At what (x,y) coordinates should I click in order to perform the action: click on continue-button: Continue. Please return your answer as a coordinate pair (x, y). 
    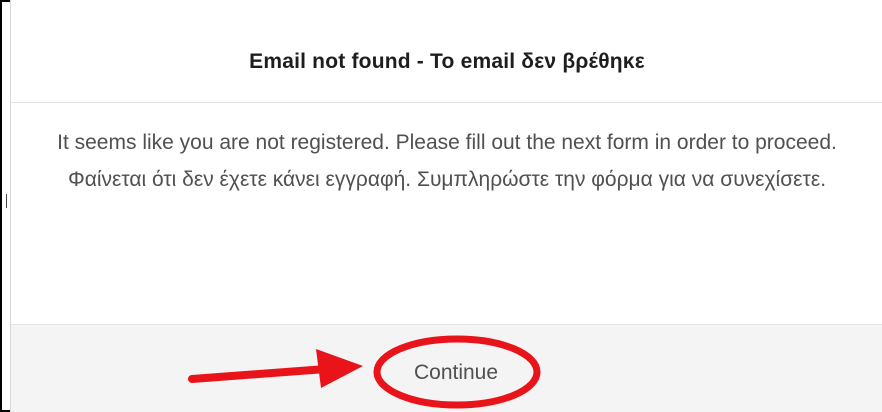
    Looking at the image, I should click on (456, 373).